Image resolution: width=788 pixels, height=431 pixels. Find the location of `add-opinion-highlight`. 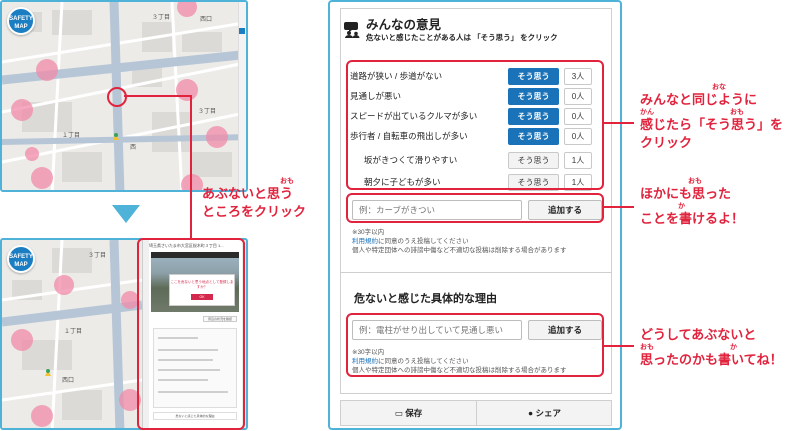

add-opinion-highlight is located at coordinates (475, 208).